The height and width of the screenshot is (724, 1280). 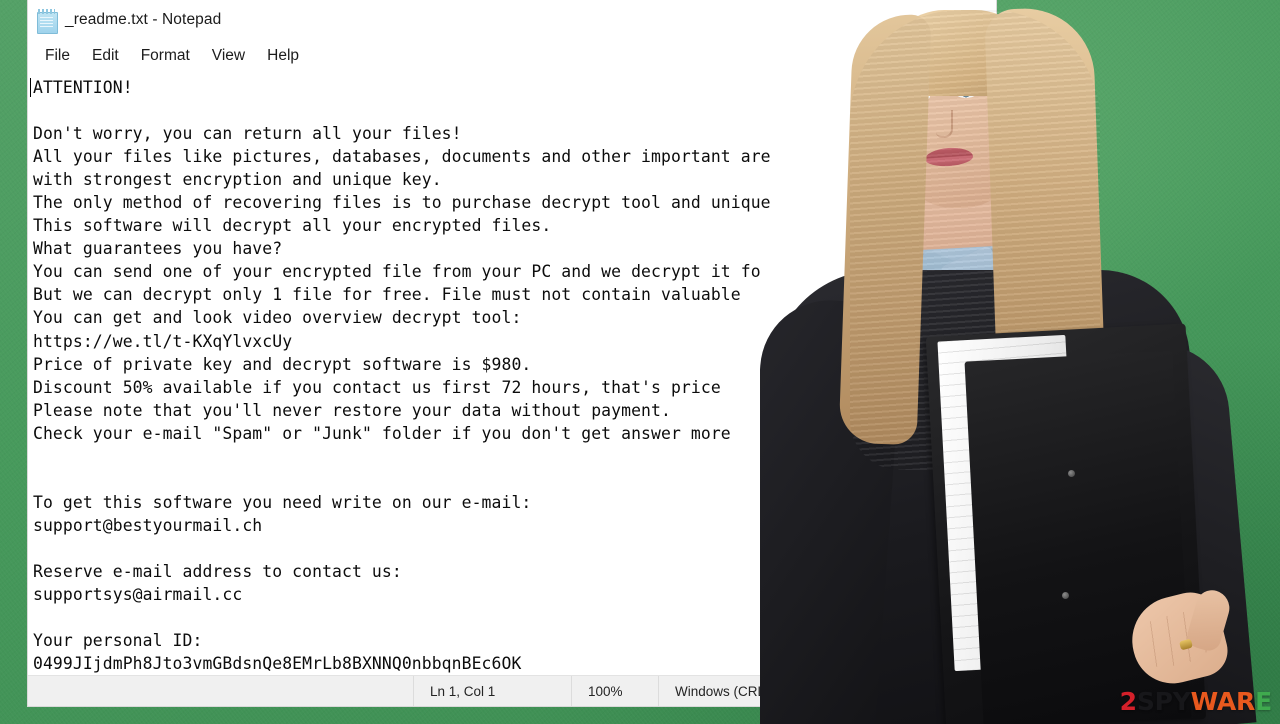 What do you see at coordinates (165, 56) in the screenshot?
I see `menu-item-format: Format` at bounding box center [165, 56].